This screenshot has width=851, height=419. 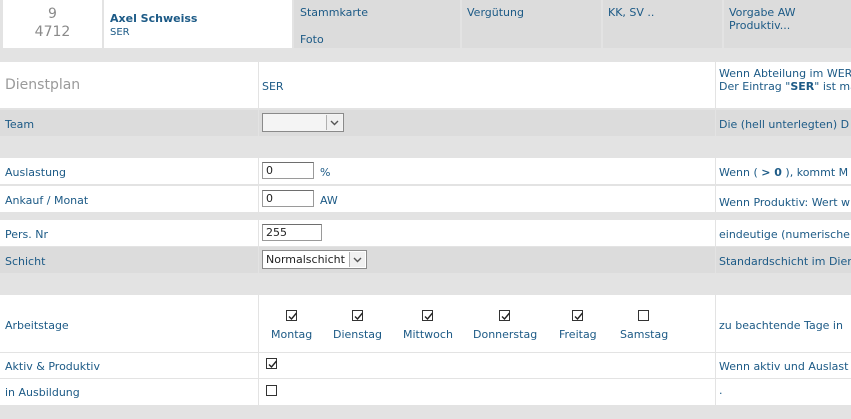 What do you see at coordinates (52, 32) in the screenshot?
I see `employee-id-code: 4712` at bounding box center [52, 32].